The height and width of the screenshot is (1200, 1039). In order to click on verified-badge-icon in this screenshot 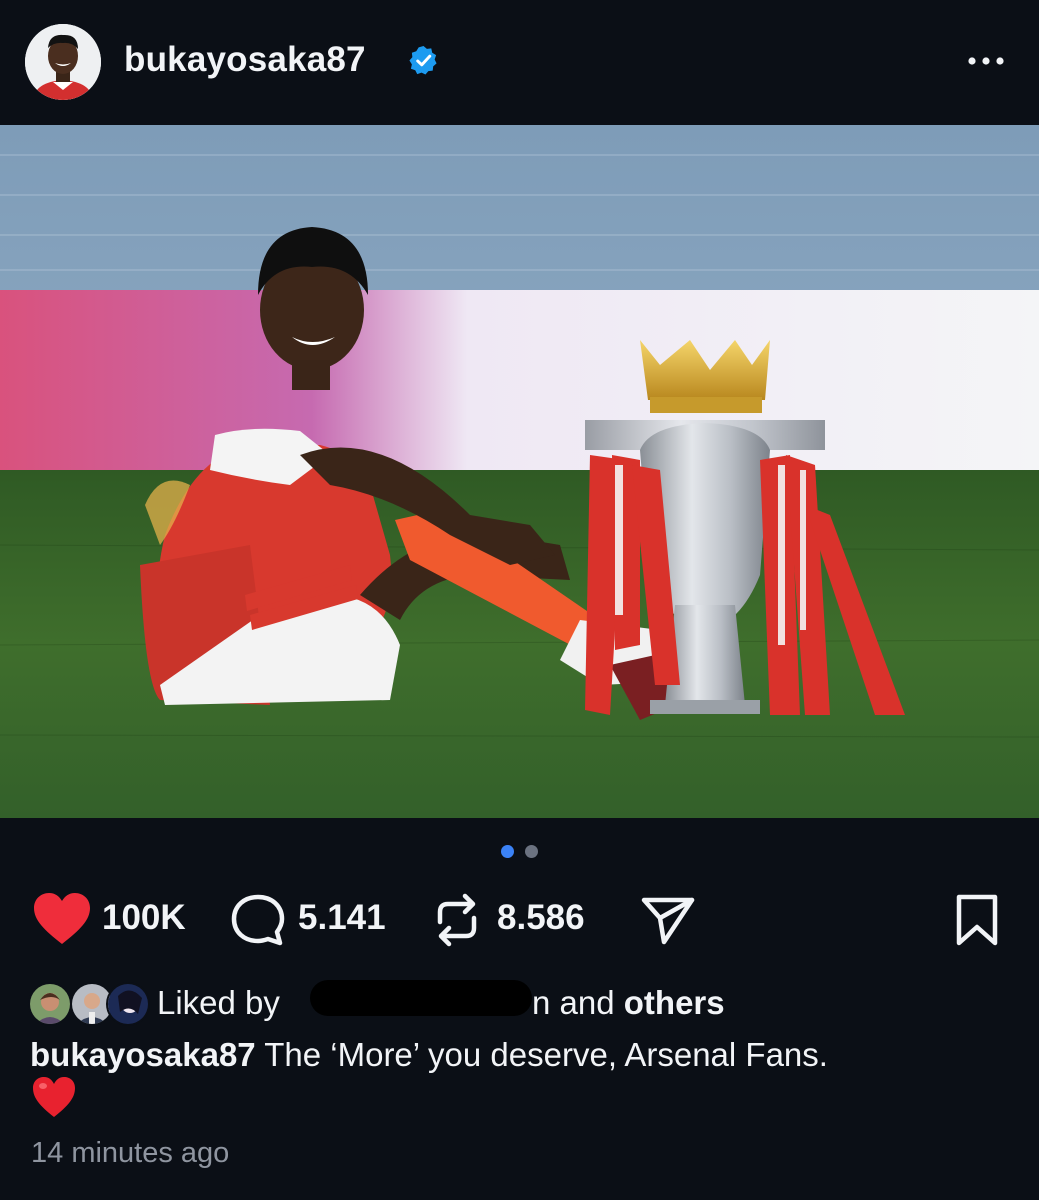, I will do `click(423, 60)`.